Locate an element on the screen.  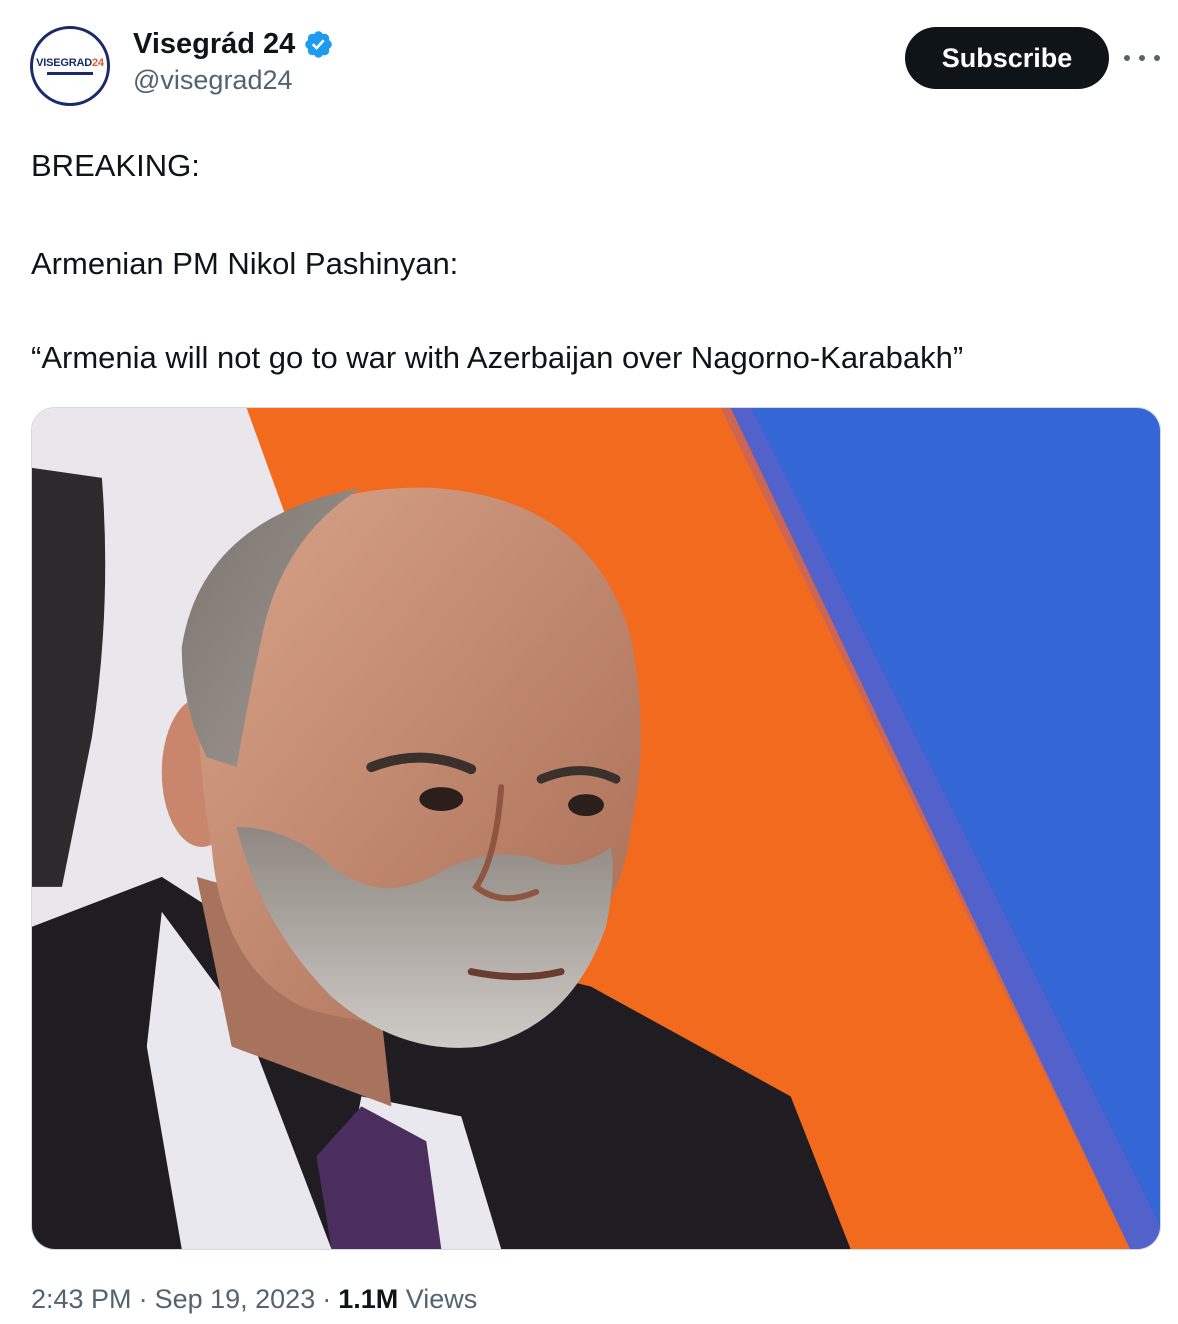
tweet-text-line: BREAKING: is located at coordinates (115, 165).